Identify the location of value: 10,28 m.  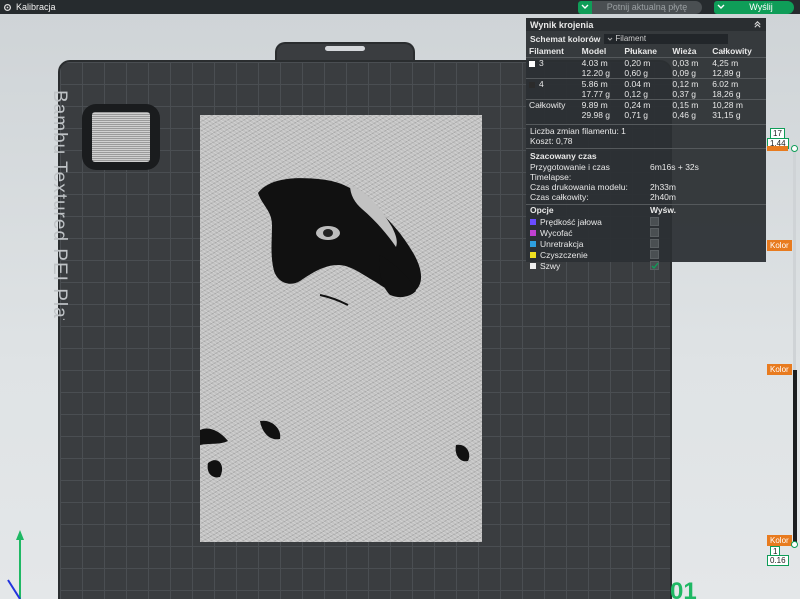
(727, 105).